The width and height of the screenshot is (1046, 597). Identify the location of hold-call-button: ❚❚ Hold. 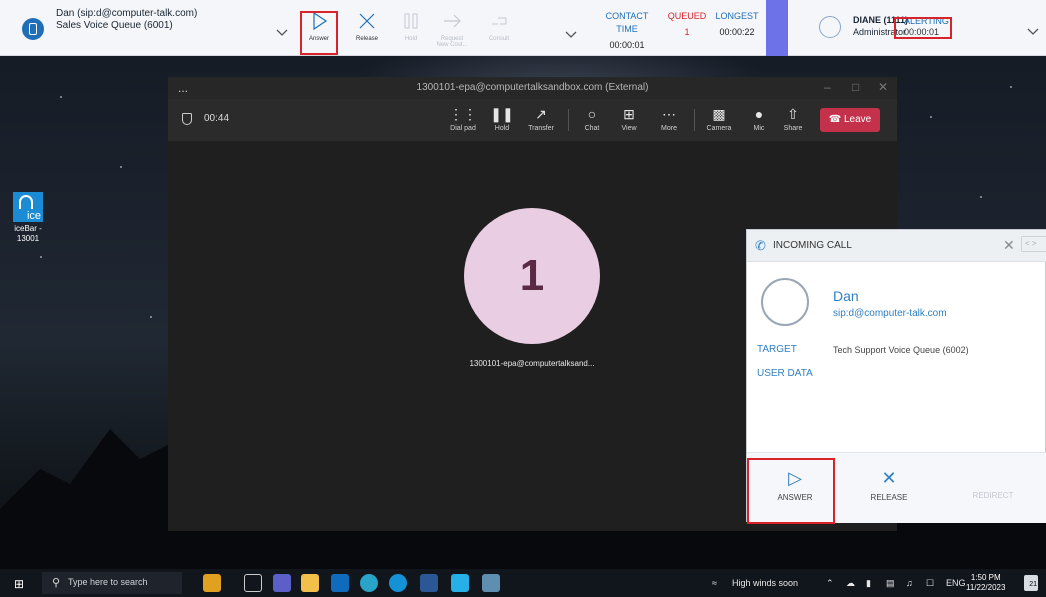
(502, 118).